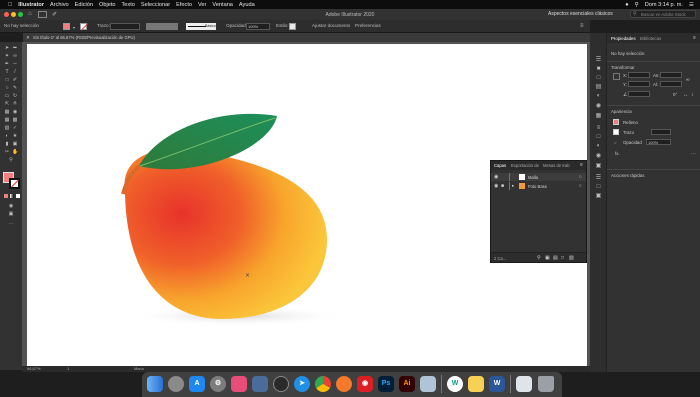 The width and height of the screenshot is (700, 397). Describe the element at coordinates (580, 14) in the screenshot. I see `workspace-switcher: Aspectos esenciales clásicos` at that location.